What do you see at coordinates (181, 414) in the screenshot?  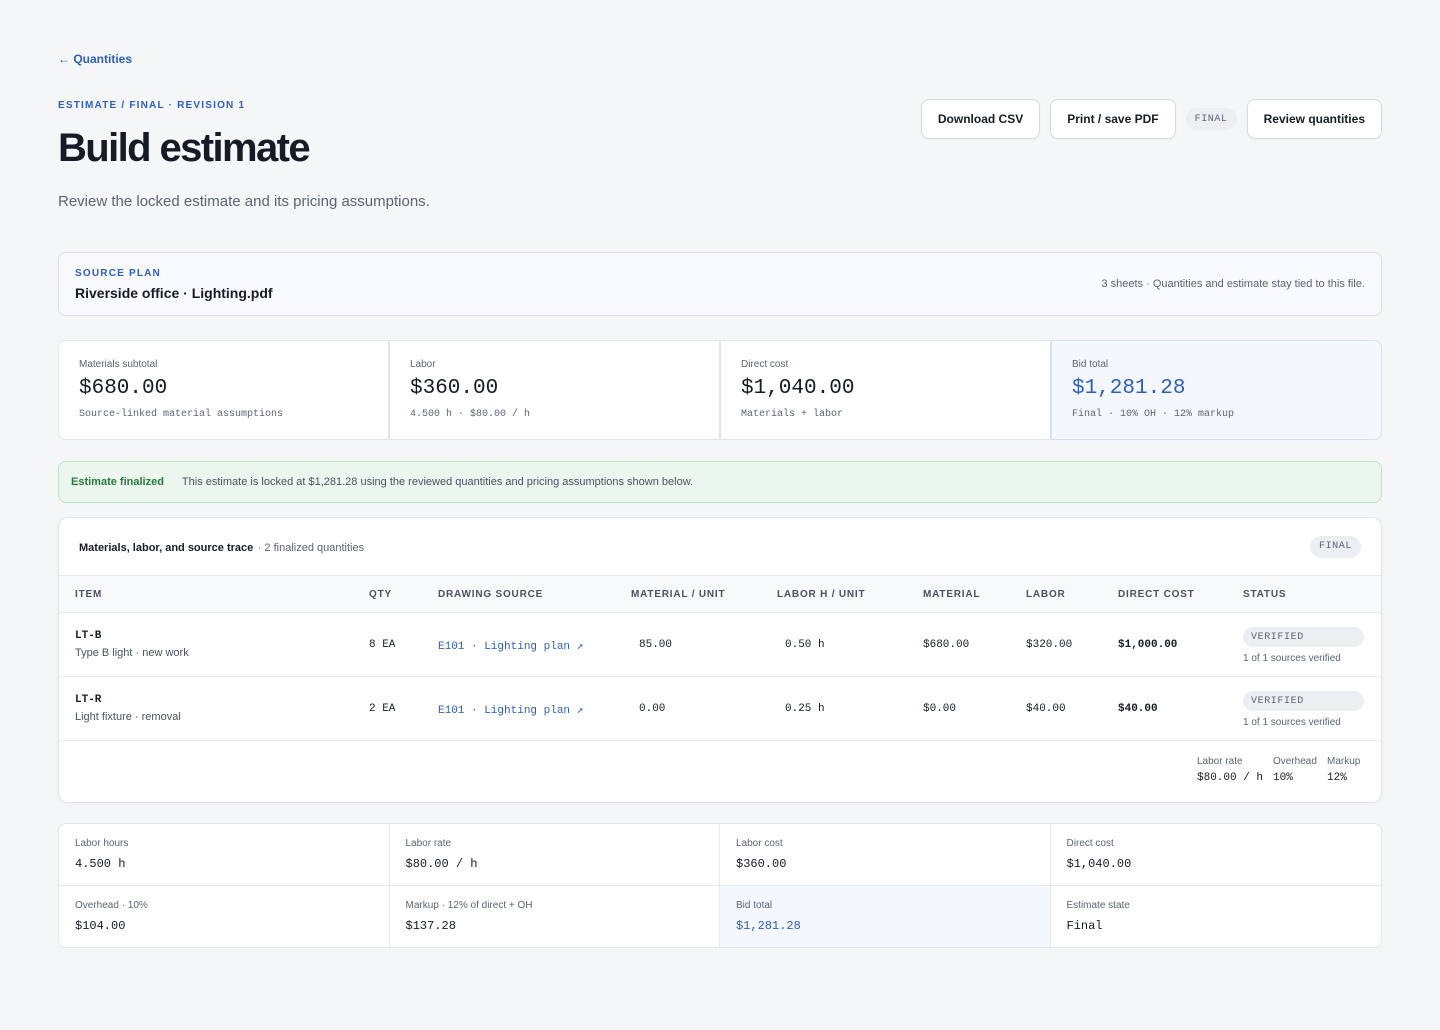 I see `metric-sub: Source-linked material assumptions` at bounding box center [181, 414].